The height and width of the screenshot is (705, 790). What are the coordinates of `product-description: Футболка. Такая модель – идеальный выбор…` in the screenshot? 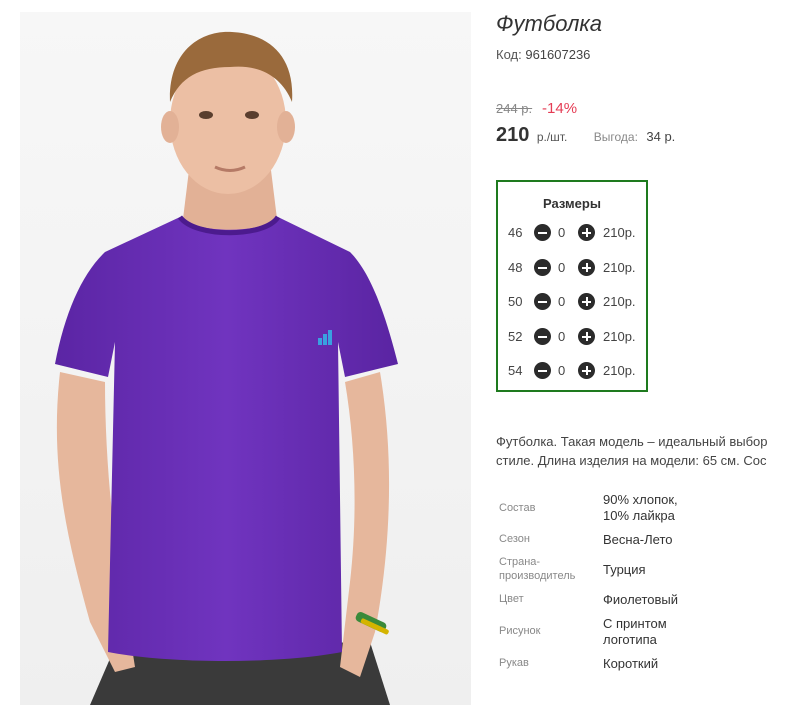 It's located at (643, 451).